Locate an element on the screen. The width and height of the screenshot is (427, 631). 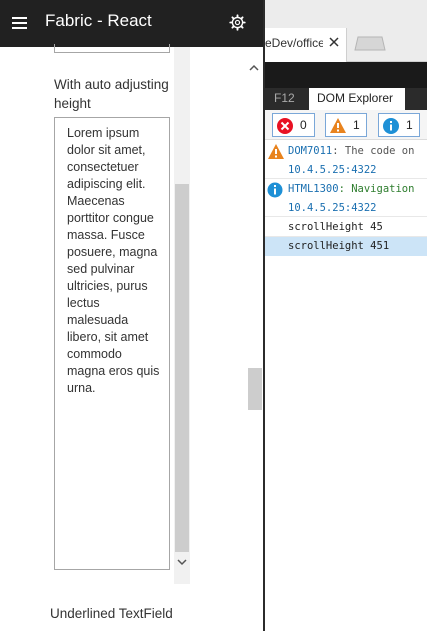
new-tab-icon is located at coordinates (370, 43).